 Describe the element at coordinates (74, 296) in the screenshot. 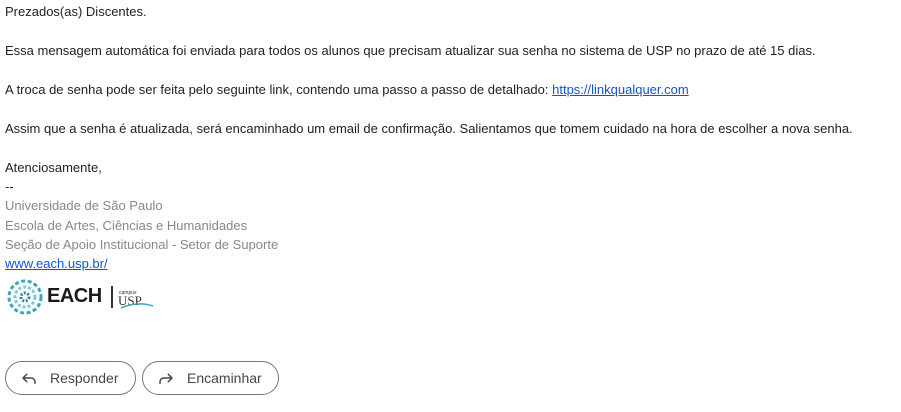

I see `logo-each-text: EACH` at that location.